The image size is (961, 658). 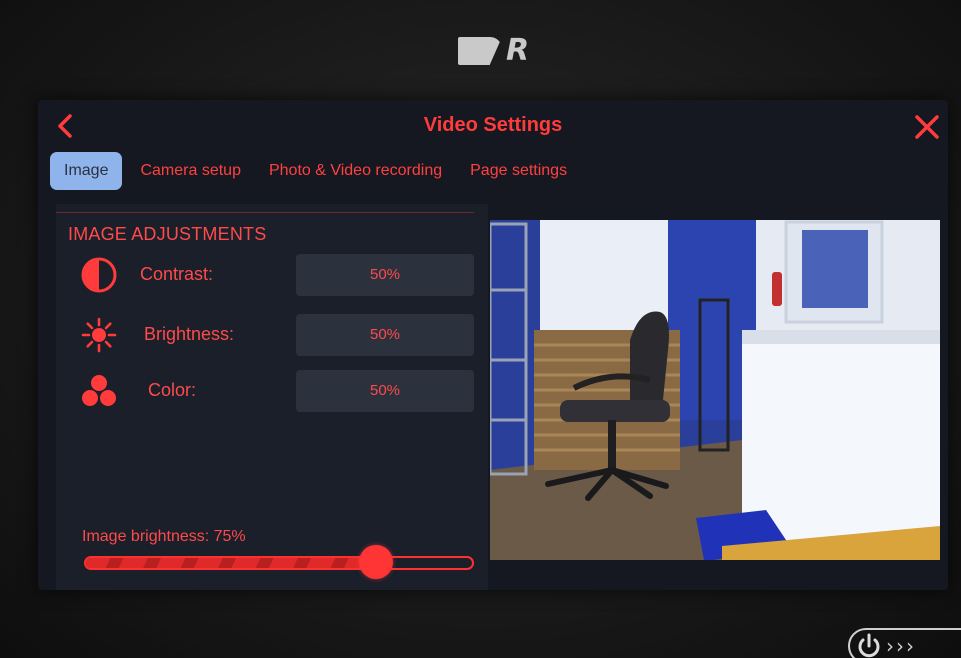 What do you see at coordinates (375, 562) in the screenshot?
I see `slider-handle` at bounding box center [375, 562].